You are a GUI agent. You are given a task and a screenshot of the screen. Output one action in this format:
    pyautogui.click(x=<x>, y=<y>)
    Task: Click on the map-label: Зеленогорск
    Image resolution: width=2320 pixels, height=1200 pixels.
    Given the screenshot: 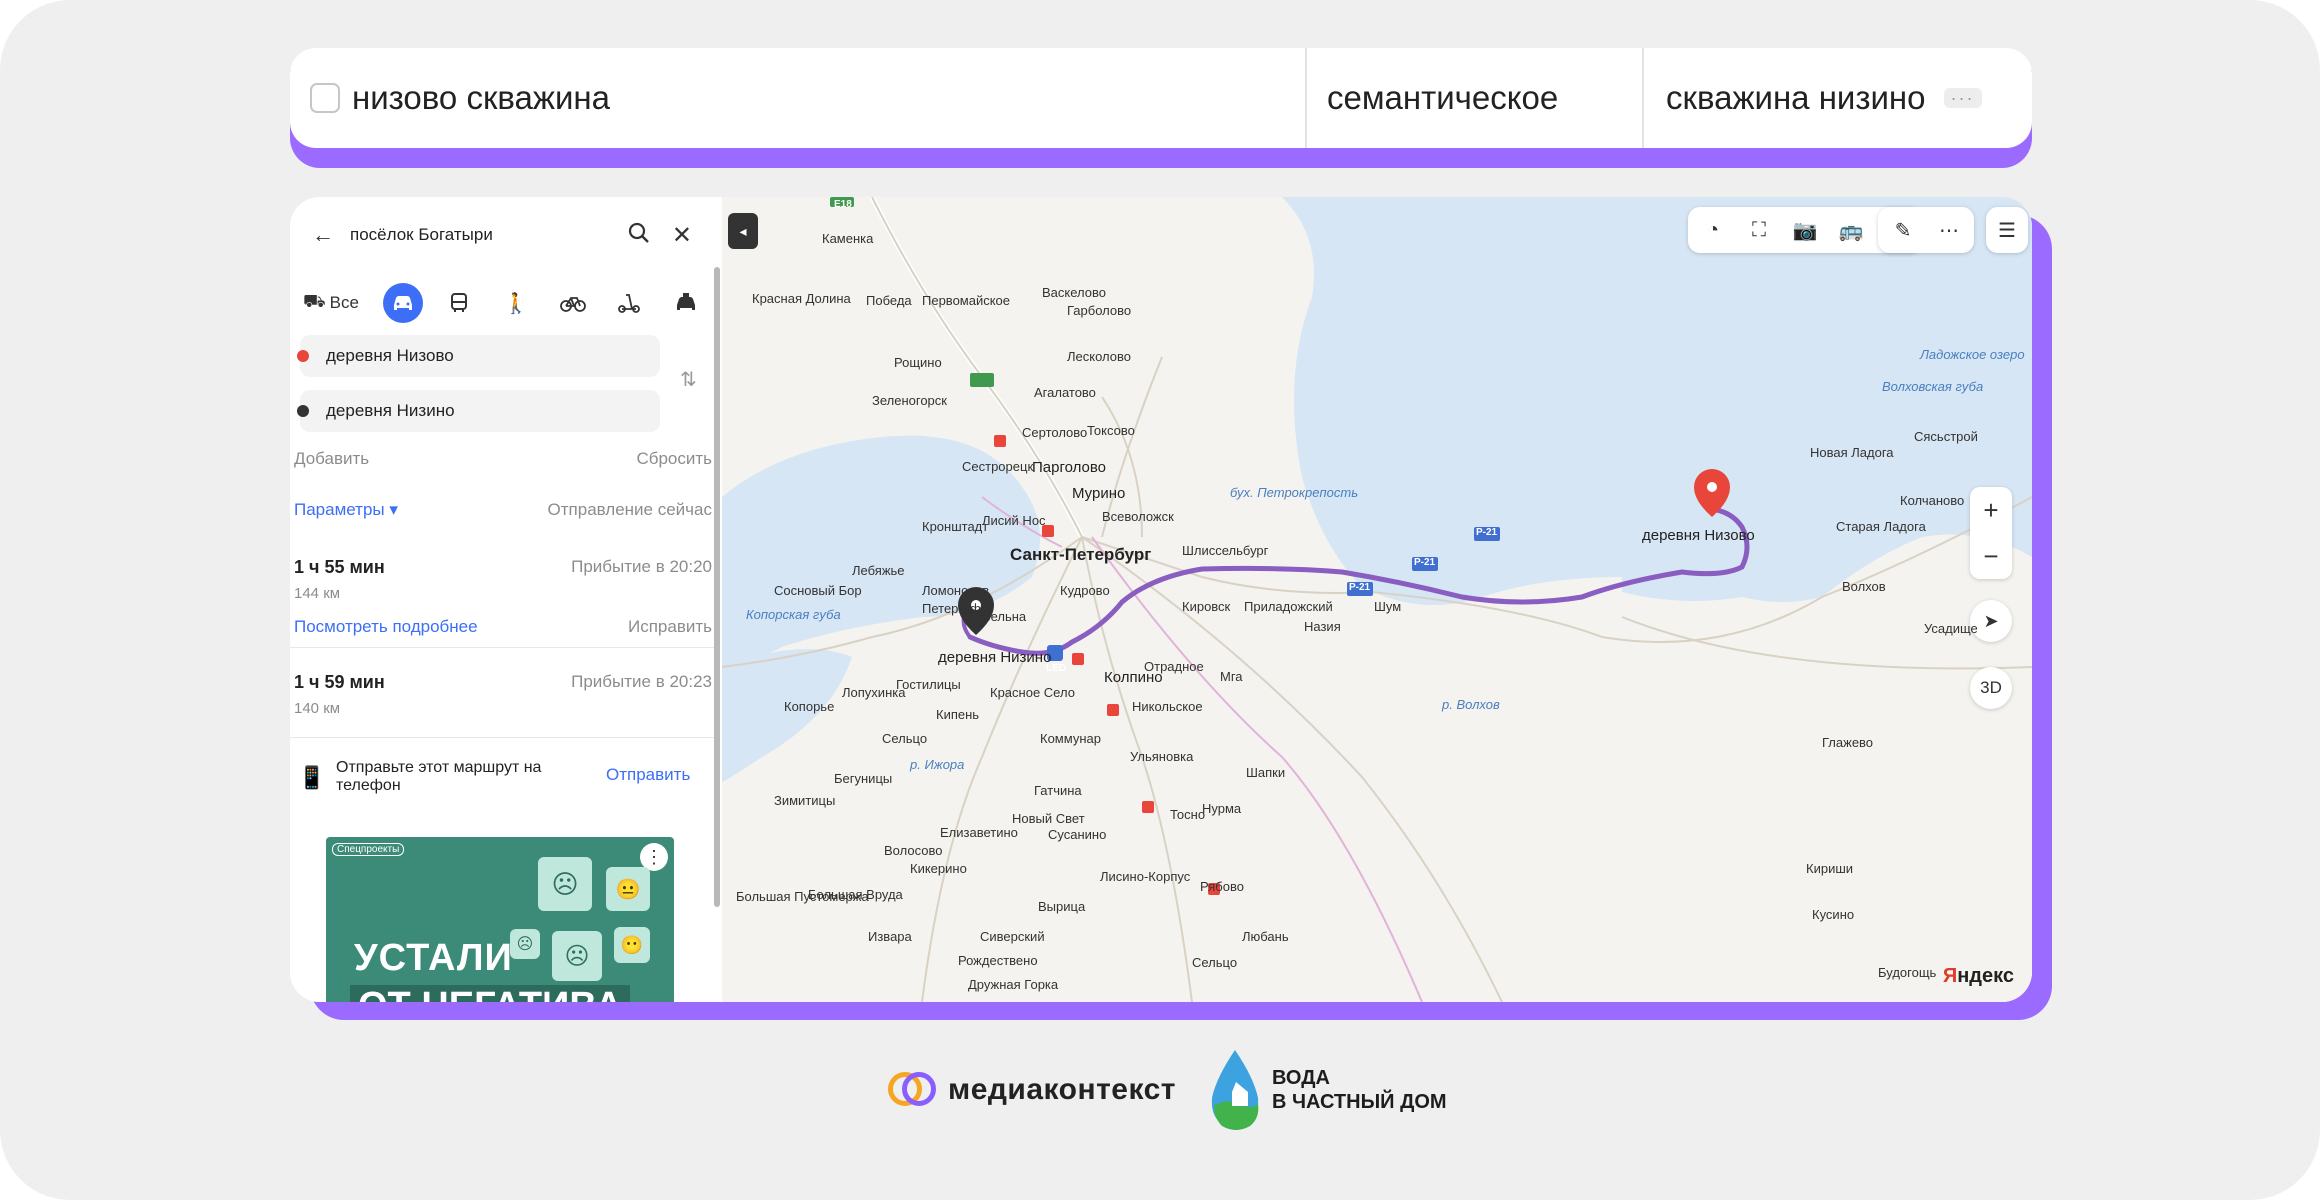 What is the action you would take?
    pyautogui.click(x=909, y=400)
    